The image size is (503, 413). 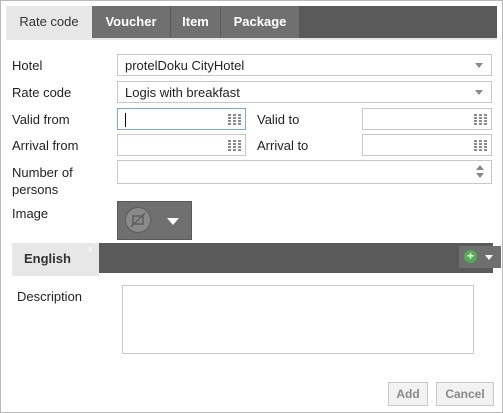 I want to click on rate-code-value: Logis with breakfast, so click(x=182, y=92).